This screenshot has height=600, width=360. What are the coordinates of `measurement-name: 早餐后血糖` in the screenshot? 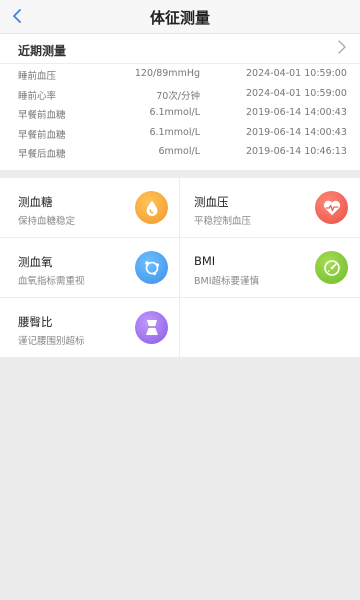 It's located at (42, 154).